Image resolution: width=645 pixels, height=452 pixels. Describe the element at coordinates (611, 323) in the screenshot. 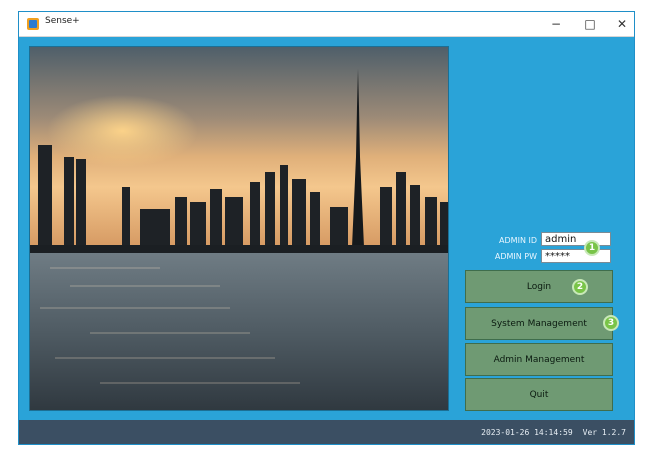

I see `step-3-badge: 3` at that location.